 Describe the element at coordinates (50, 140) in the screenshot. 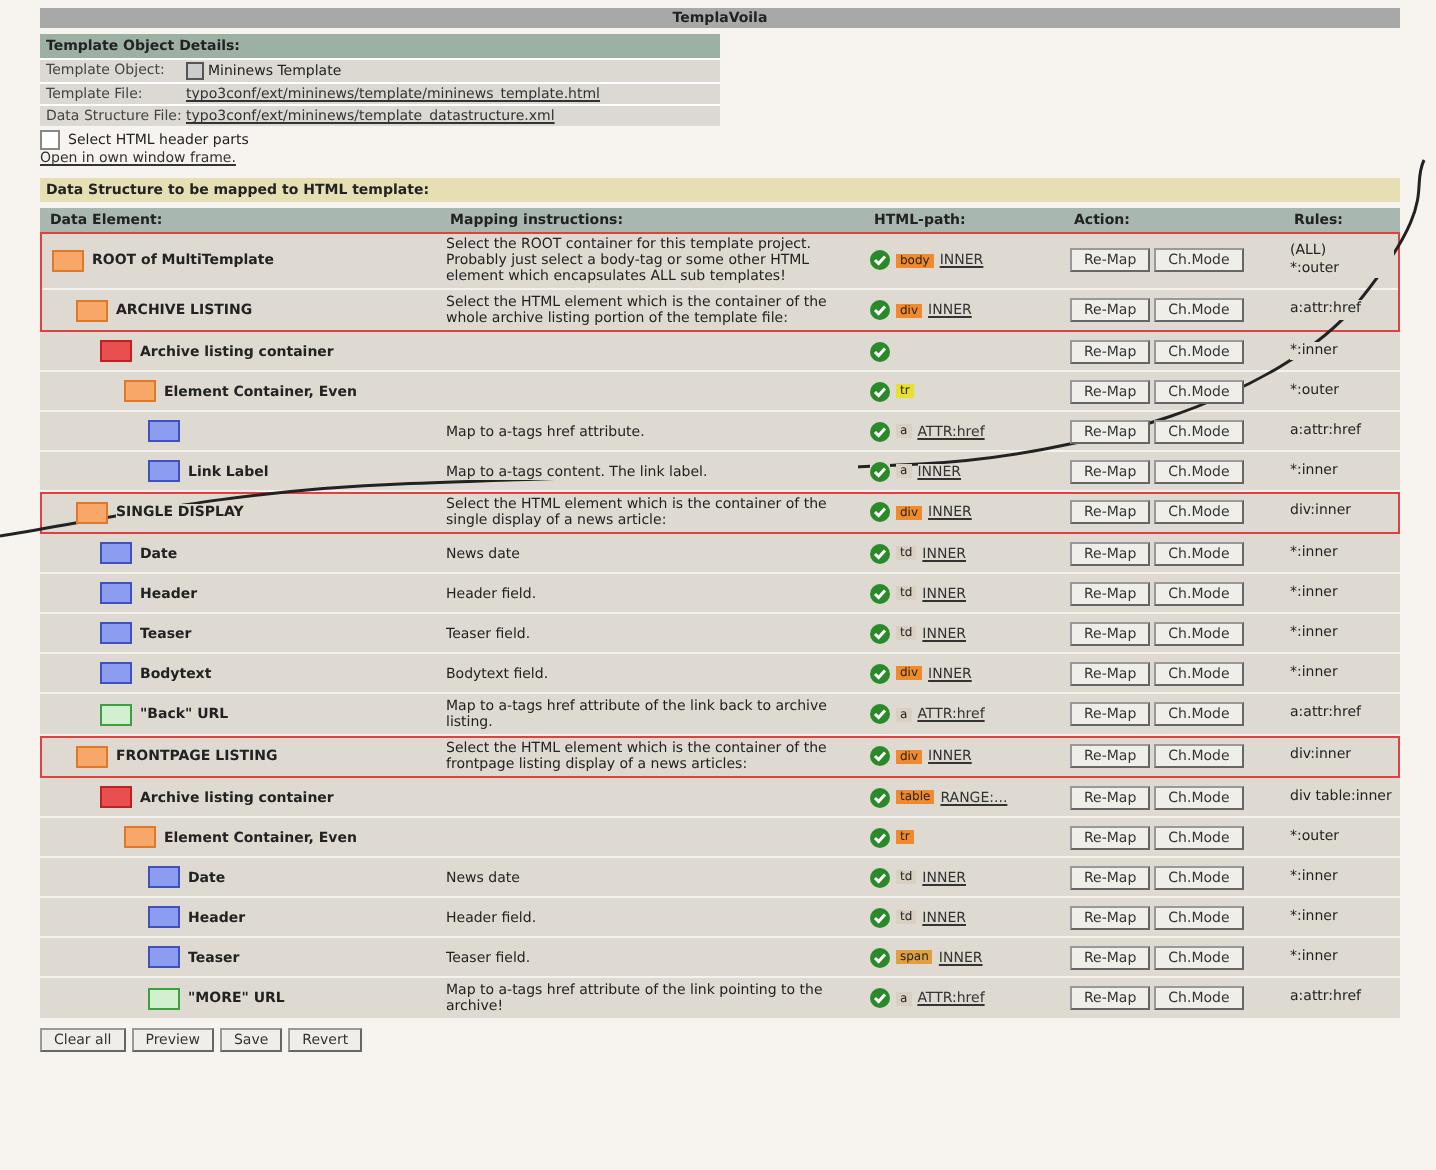

I see `checkbox` at that location.